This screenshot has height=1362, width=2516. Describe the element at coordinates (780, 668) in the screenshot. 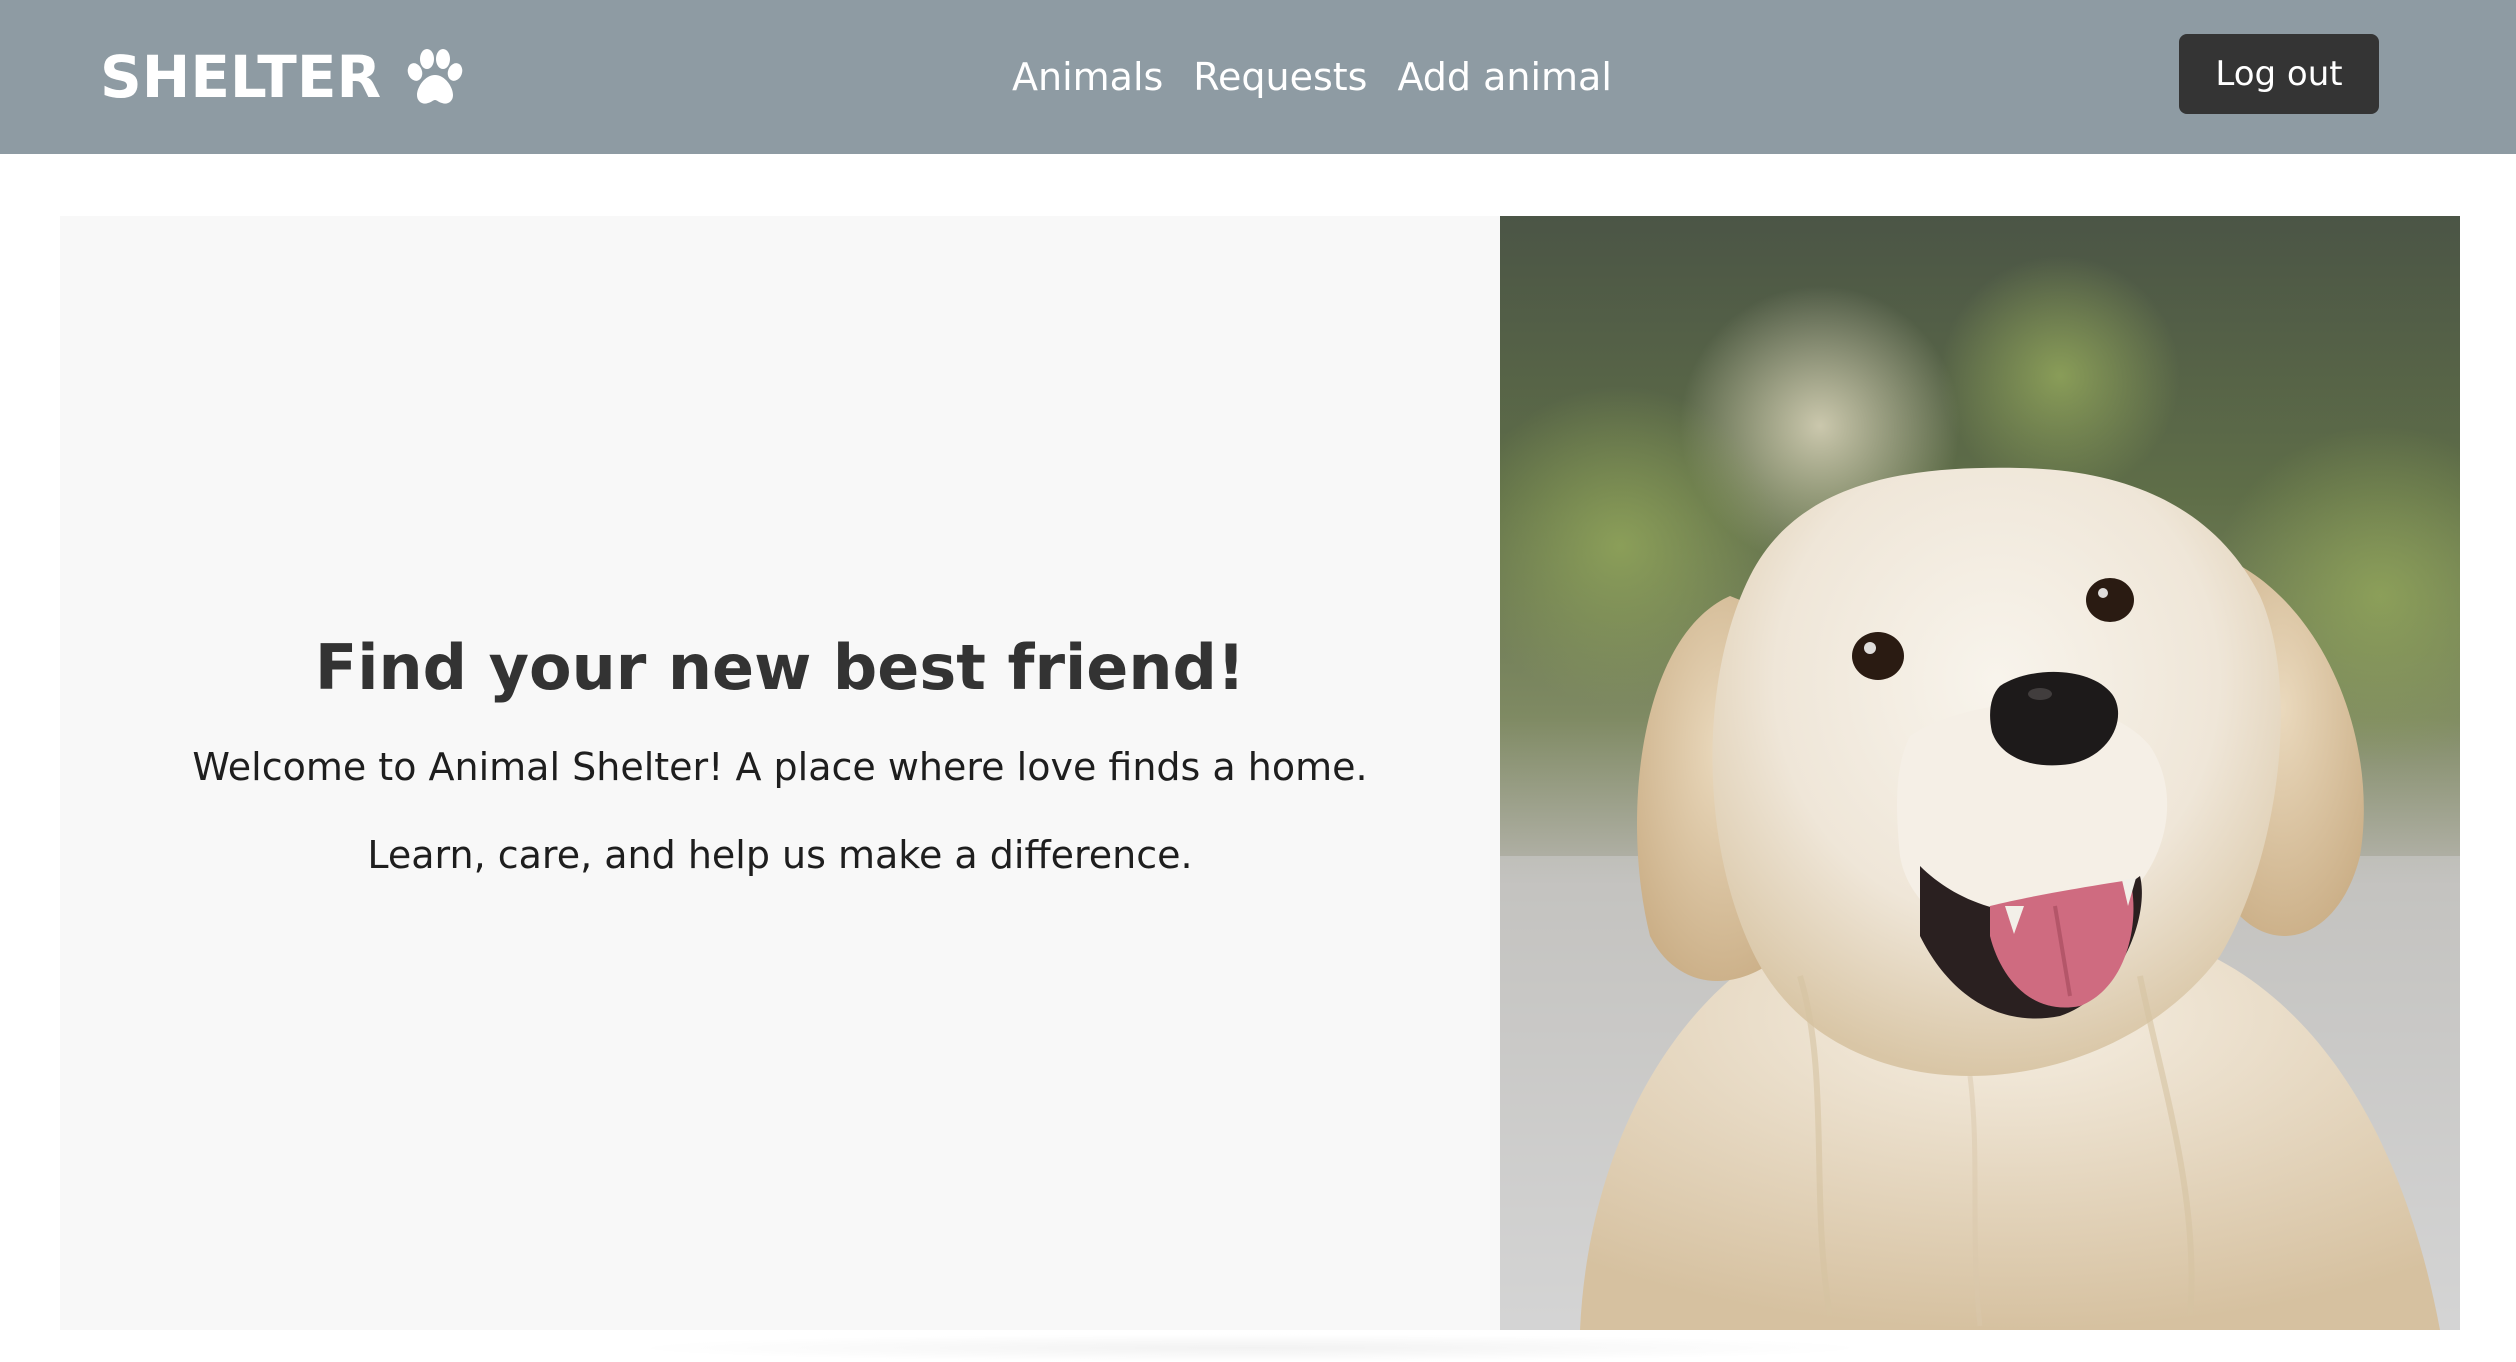

I see `hero-title: Find your new best friend!` at that location.